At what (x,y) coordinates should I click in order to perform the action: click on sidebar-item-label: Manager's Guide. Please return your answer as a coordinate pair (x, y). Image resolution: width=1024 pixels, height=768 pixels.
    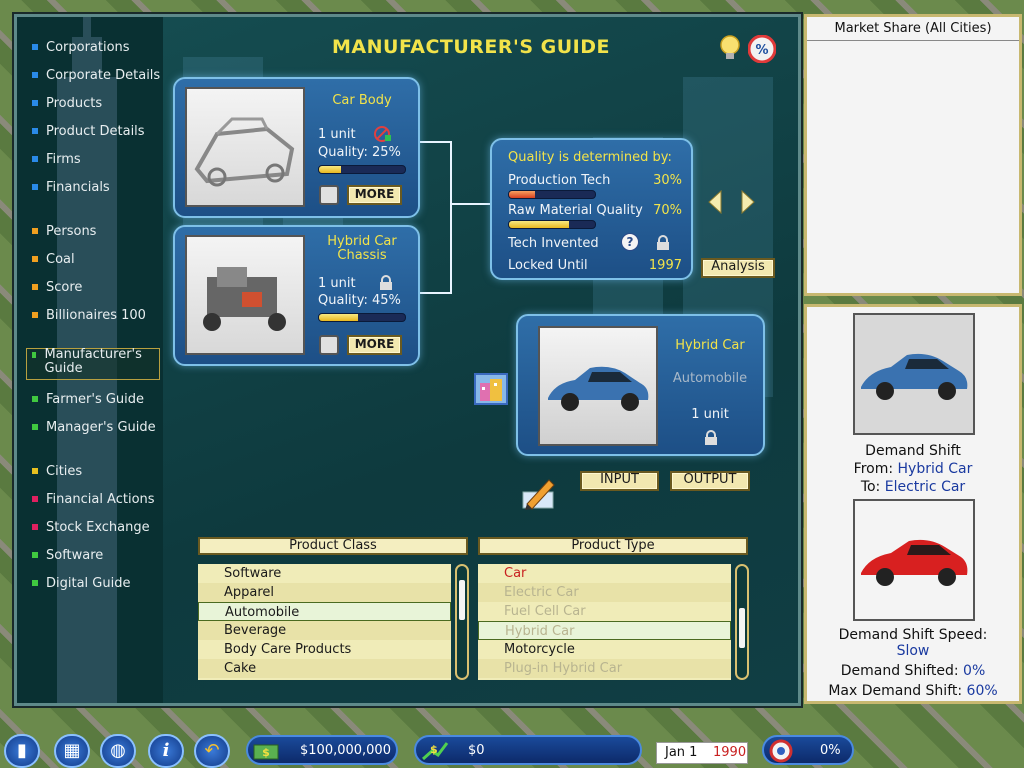
    Looking at the image, I should click on (101, 427).